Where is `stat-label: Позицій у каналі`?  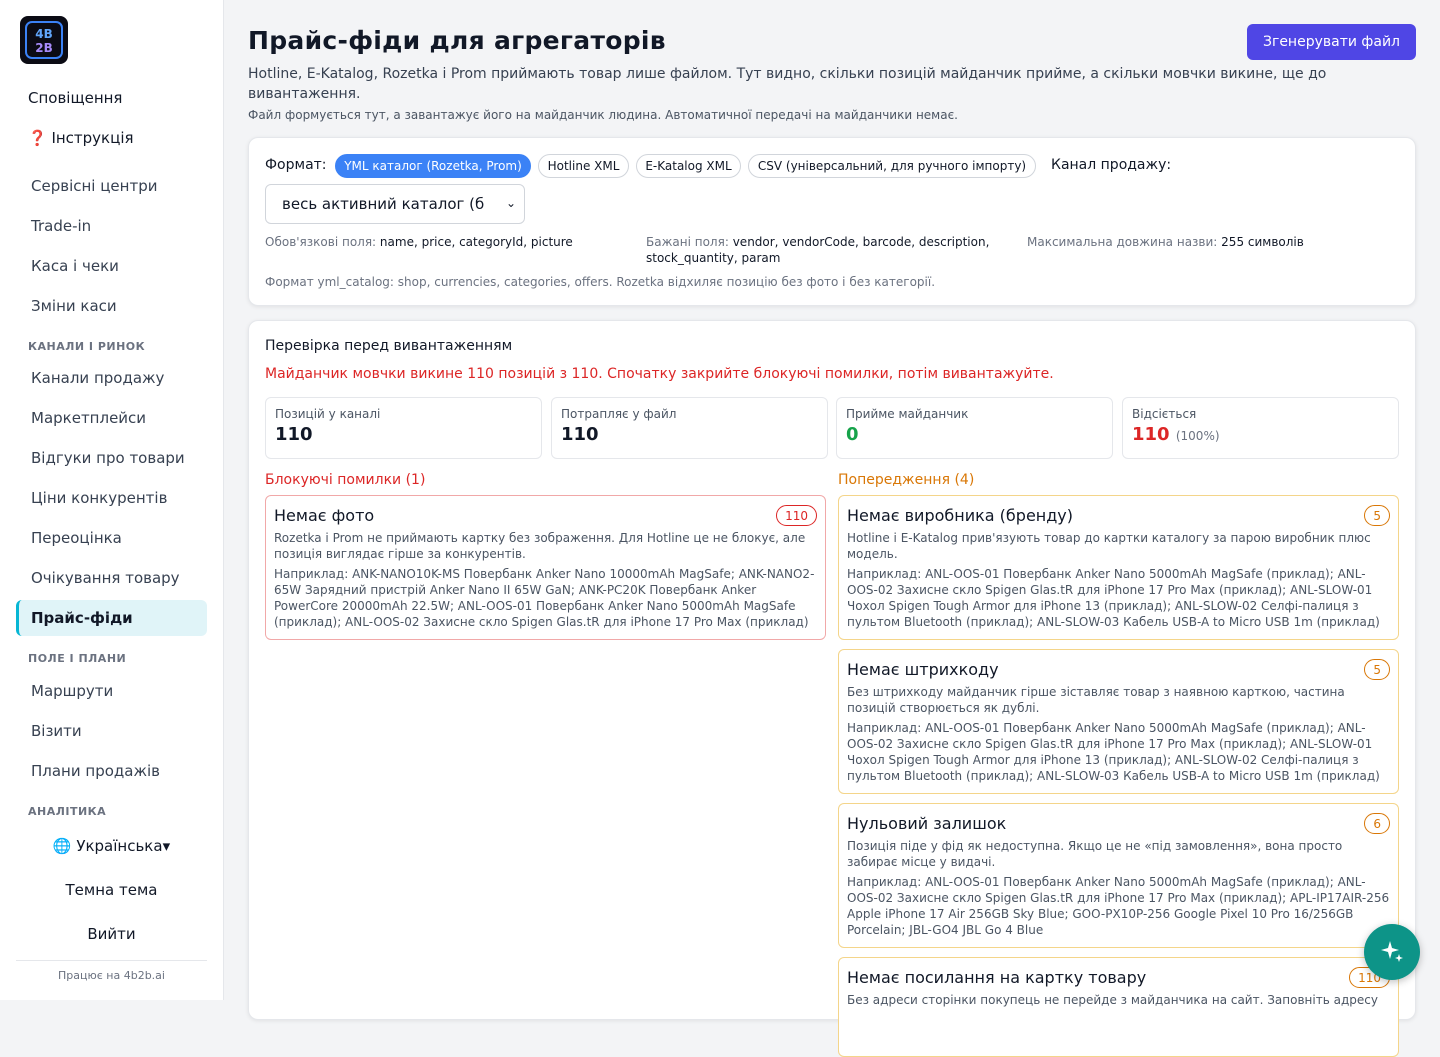 stat-label: Позицій у каналі is located at coordinates (328, 414).